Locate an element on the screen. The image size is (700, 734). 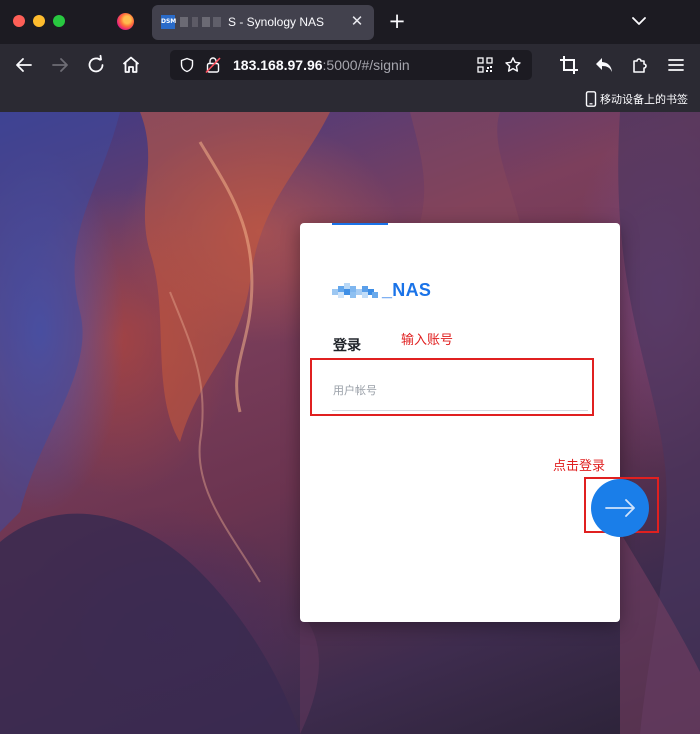
chevron-down-icon is located at coordinates (639, 21).